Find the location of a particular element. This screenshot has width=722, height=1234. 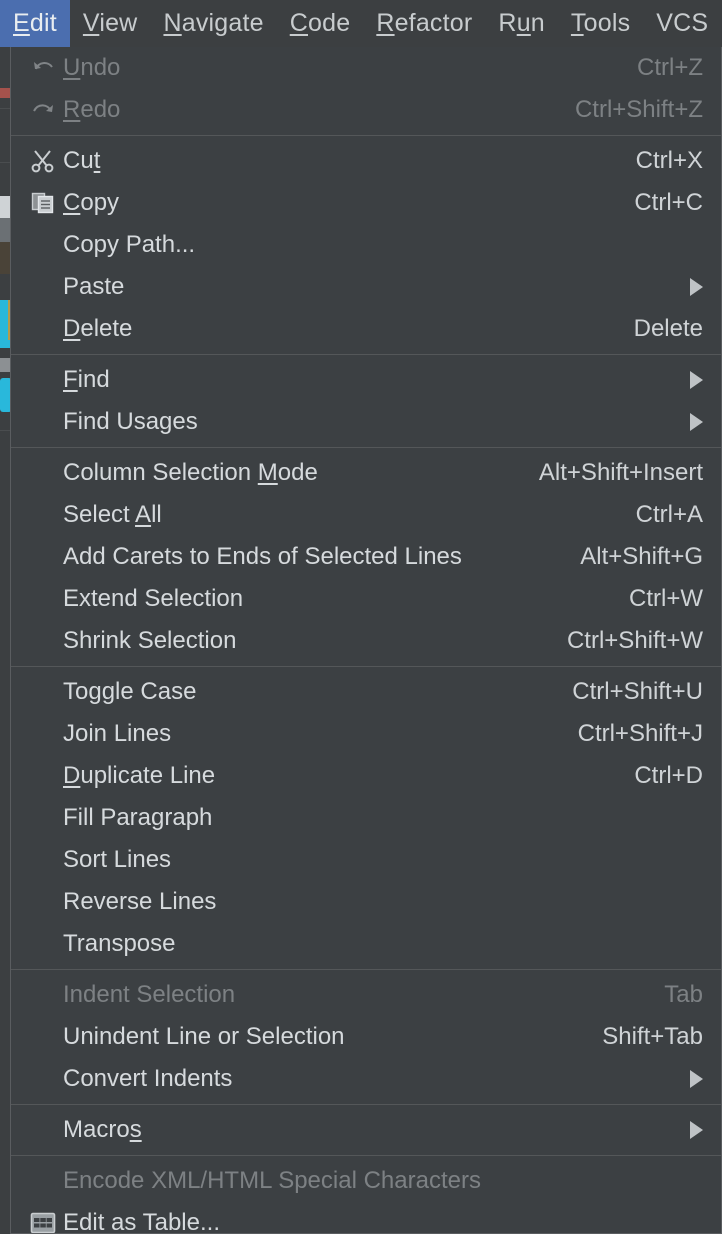

menubar-item-edit: Edit is located at coordinates (35, 23).